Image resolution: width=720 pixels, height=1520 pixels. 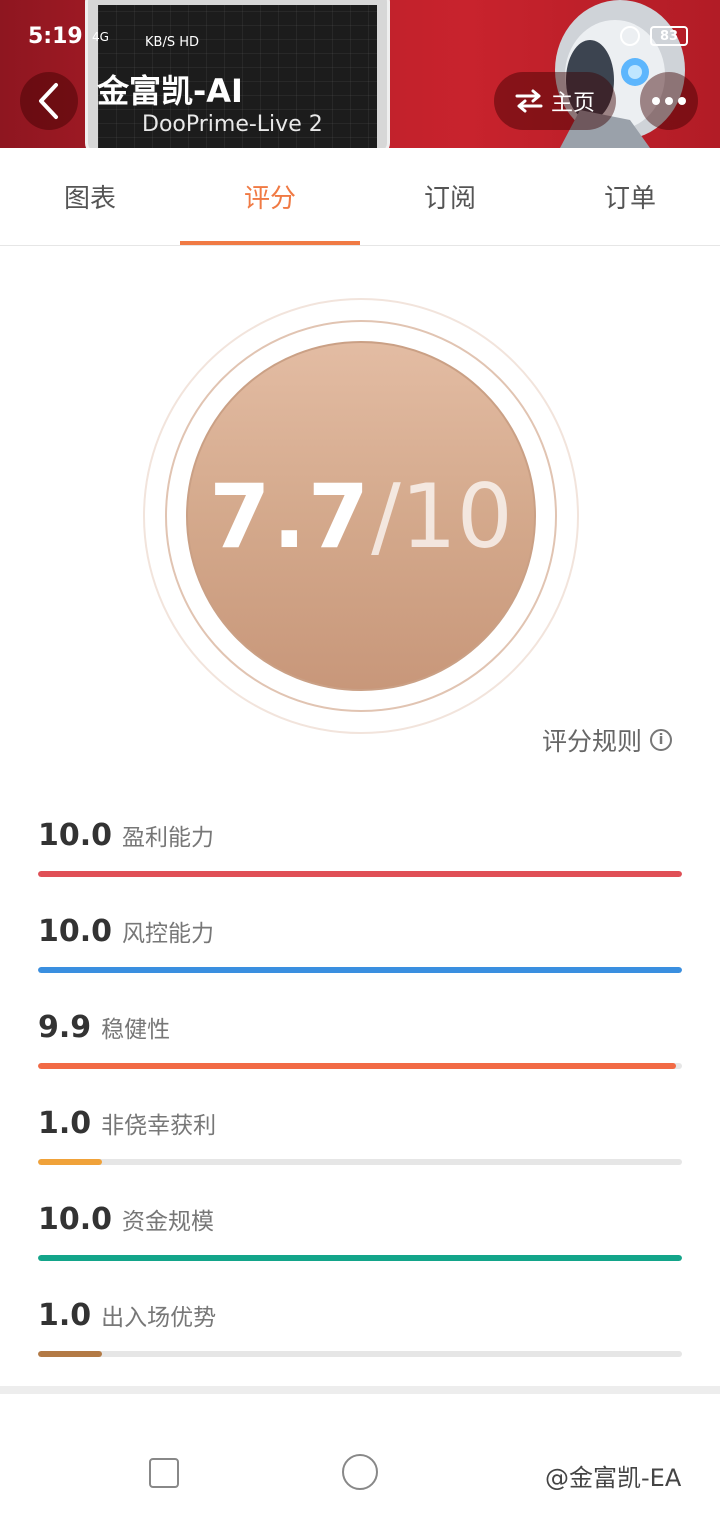 What do you see at coordinates (360, 1390) in the screenshot?
I see `section-divider` at bounding box center [360, 1390].